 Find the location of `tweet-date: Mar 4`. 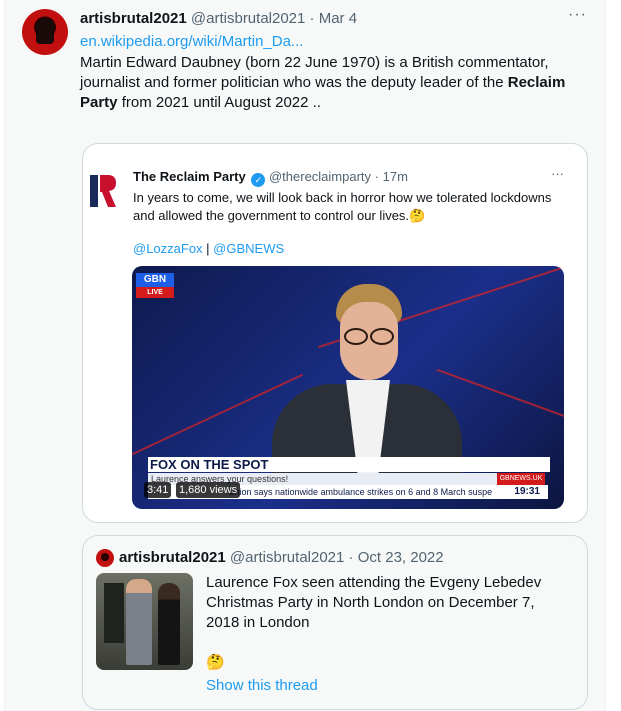

tweet-date: Mar 4 is located at coordinates (338, 18).